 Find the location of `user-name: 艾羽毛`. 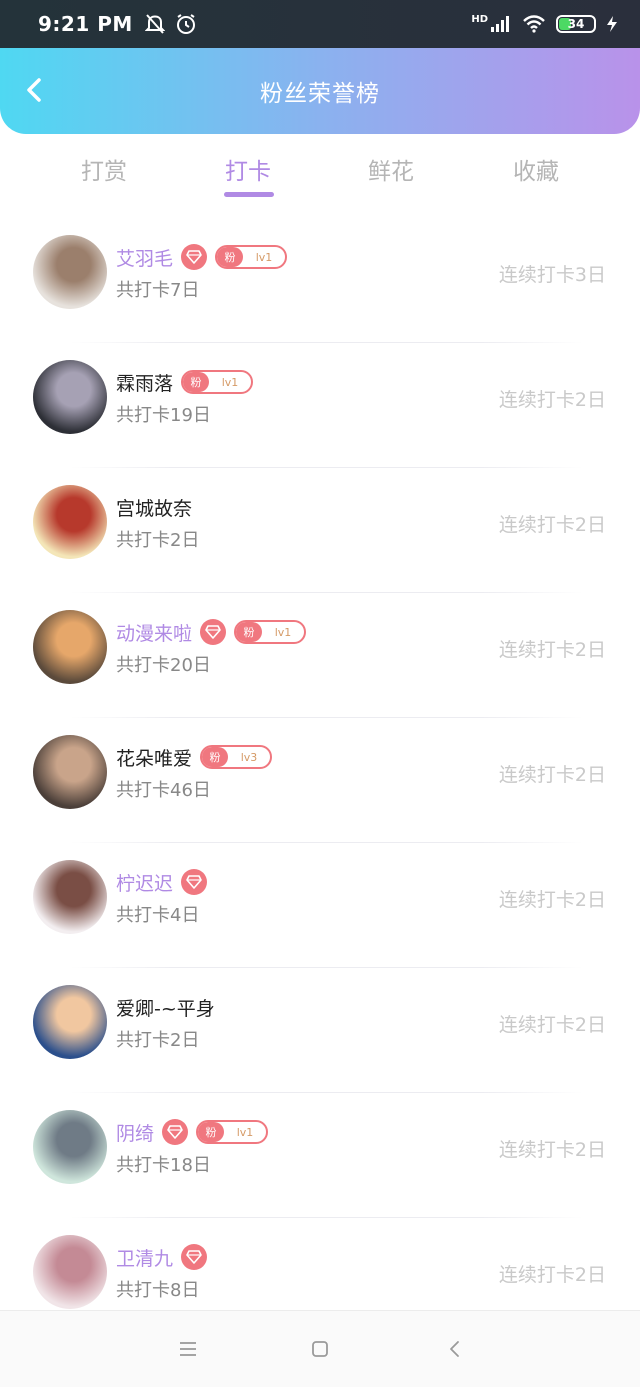

user-name: 艾羽毛 is located at coordinates (144, 257).